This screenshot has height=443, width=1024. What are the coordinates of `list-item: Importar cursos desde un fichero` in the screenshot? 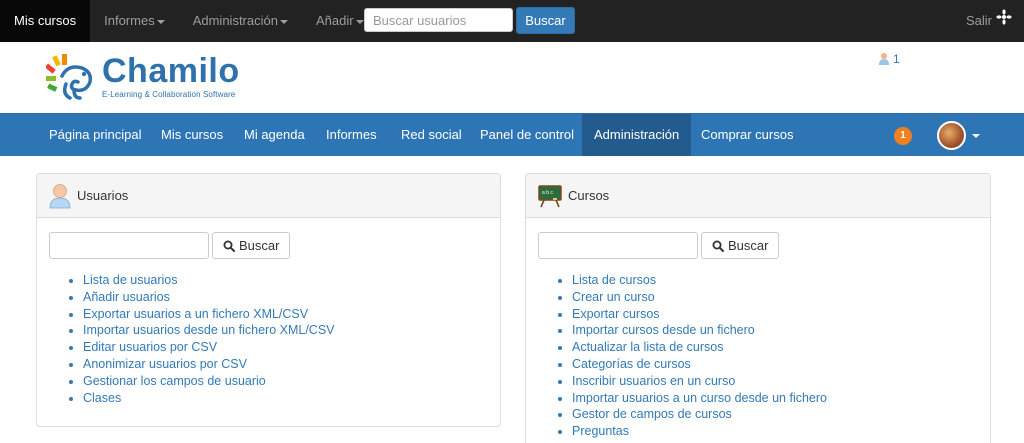 It's located at (699, 330).